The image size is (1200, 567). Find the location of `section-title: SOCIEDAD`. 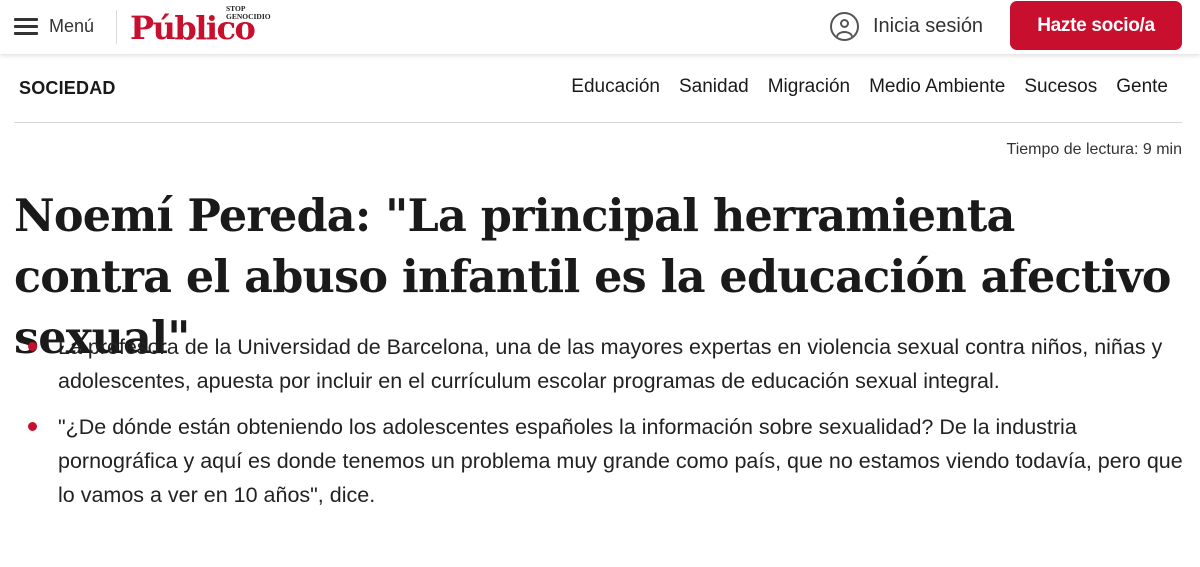

section-title: SOCIEDAD is located at coordinates (67, 88).